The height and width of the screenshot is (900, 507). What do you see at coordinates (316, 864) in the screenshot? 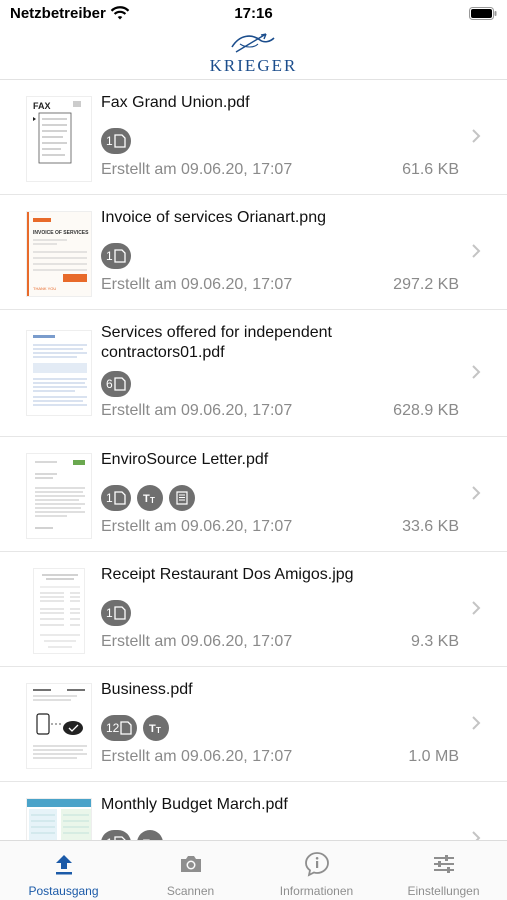
I see `info-icon` at bounding box center [316, 864].